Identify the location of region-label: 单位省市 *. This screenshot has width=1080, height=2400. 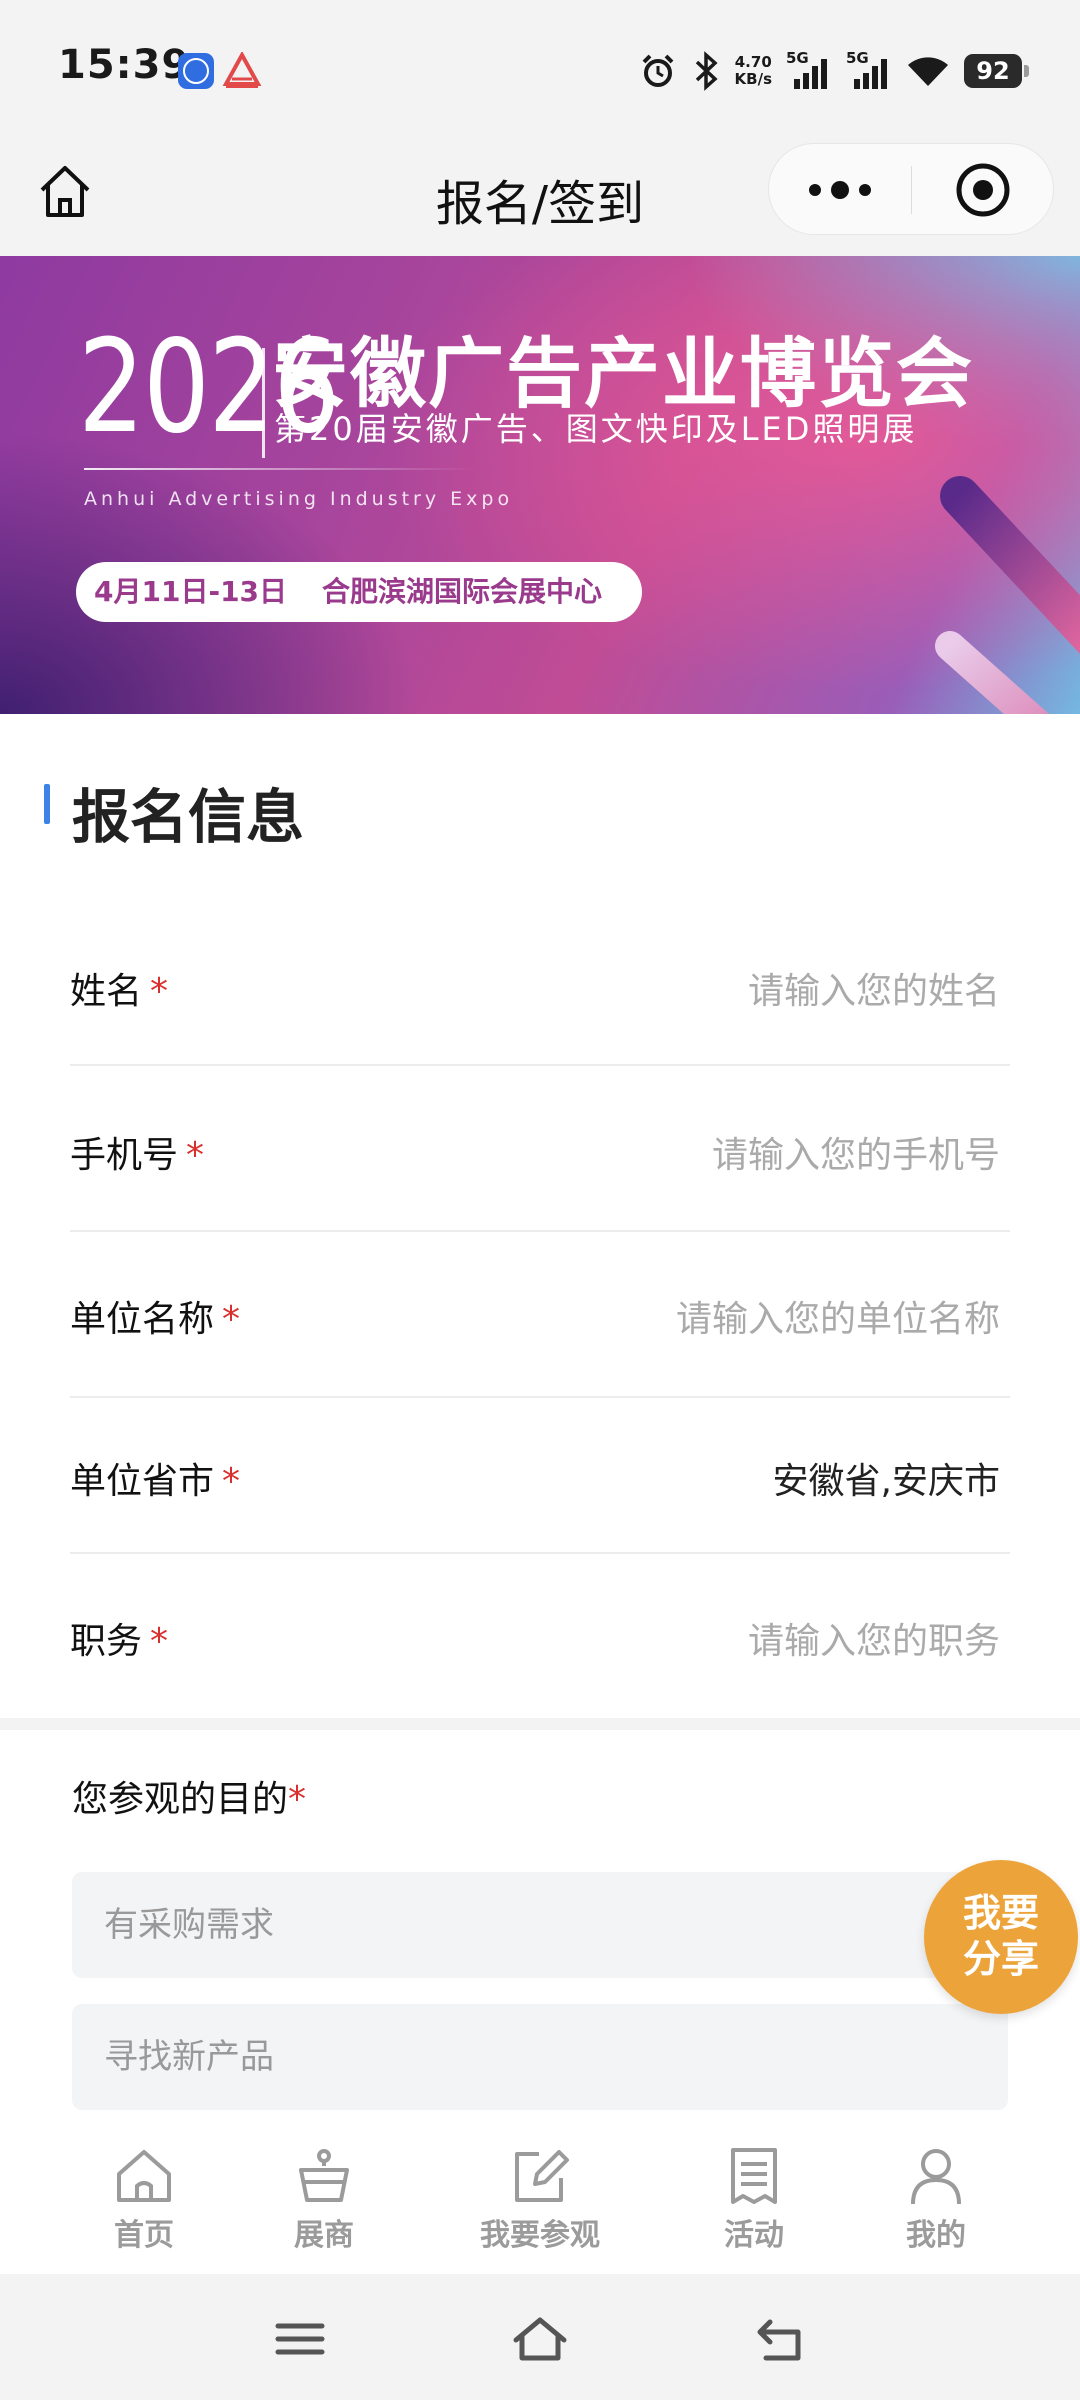
(155, 1478).